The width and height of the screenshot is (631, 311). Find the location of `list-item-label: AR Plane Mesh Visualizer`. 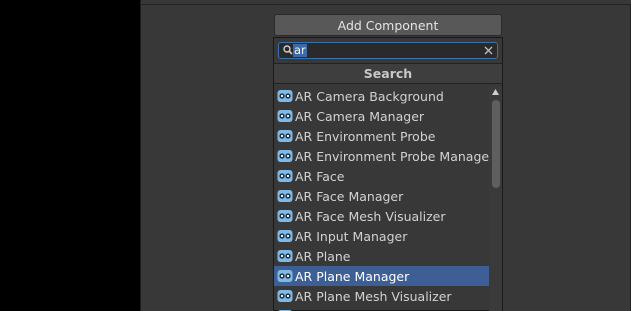

list-item-label: AR Plane Mesh Visualizer is located at coordinates (373, 296).